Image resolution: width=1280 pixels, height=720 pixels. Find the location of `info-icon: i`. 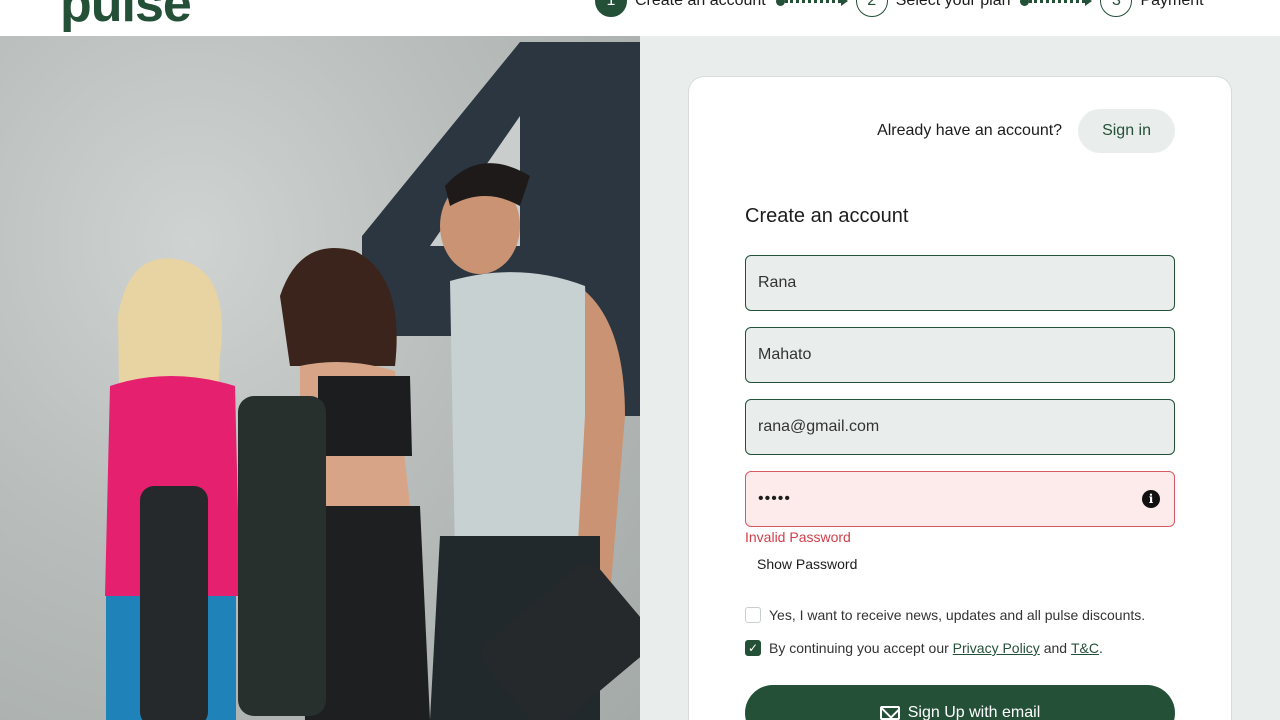

info-icon: i is located at coordinates (1151, 499).